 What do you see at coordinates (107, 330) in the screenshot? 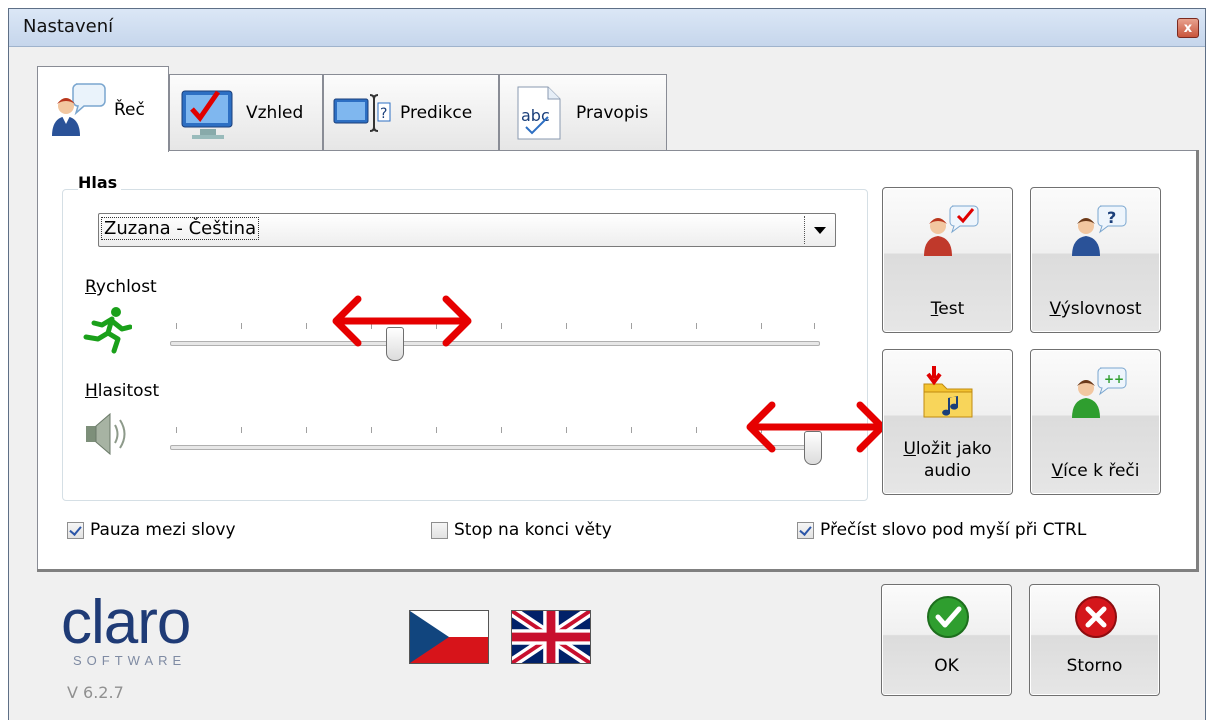
I see `running-man-icon` at bounding box center [107, 330].